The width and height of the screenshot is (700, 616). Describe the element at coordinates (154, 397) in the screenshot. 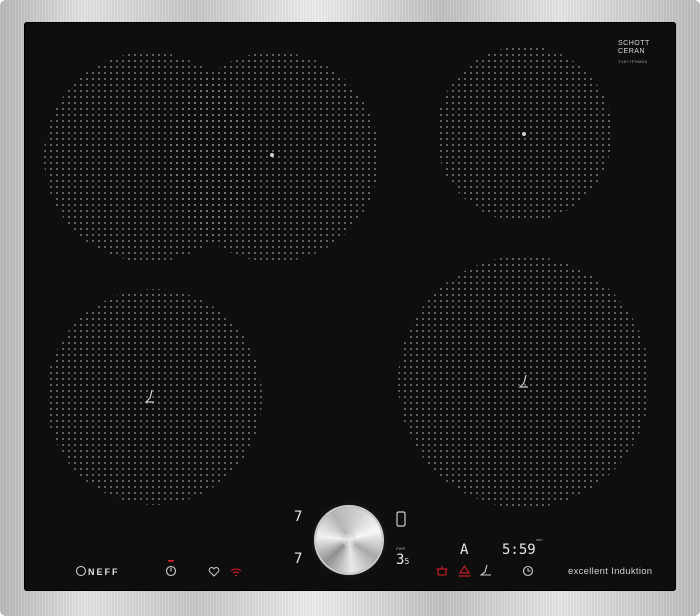

I see `zone-front-left` at that location.